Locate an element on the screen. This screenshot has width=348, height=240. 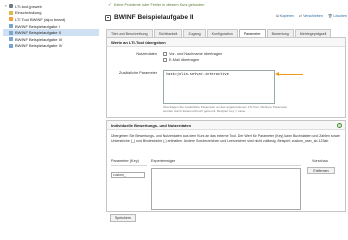
course-root-icon is located at coordinates (11, 6).